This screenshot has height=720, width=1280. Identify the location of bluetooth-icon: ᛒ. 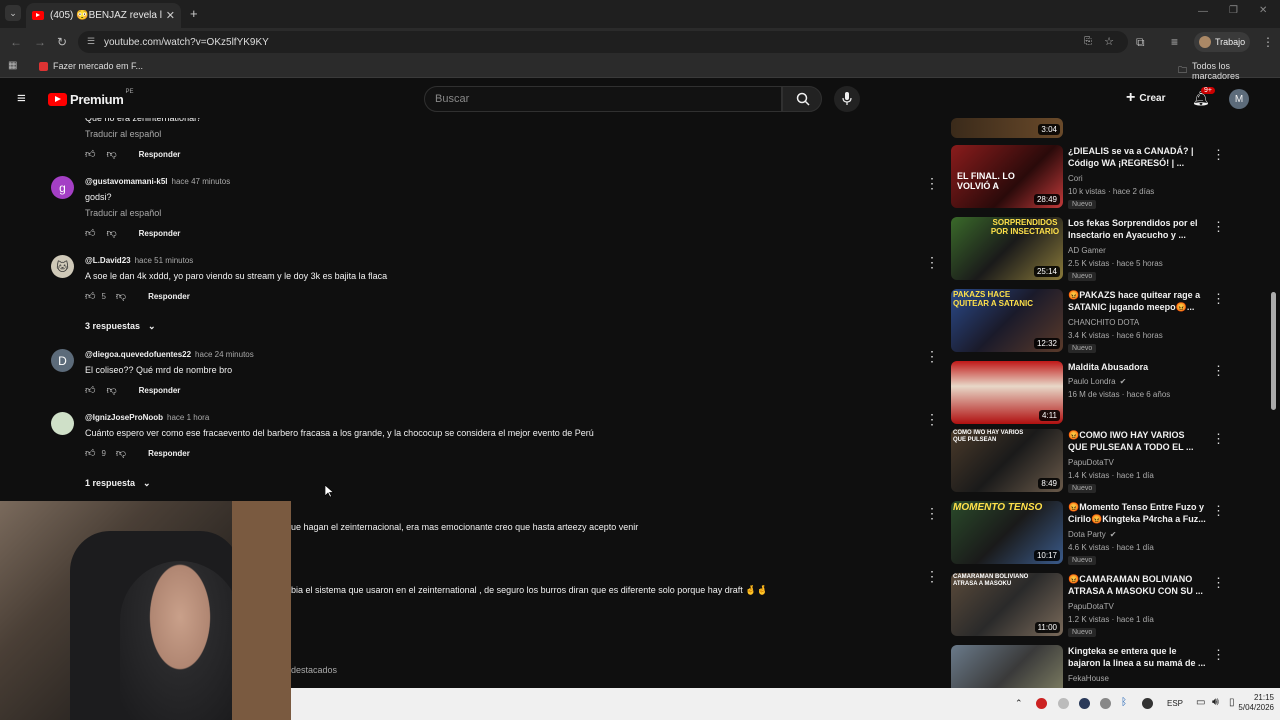
(1124, 702).